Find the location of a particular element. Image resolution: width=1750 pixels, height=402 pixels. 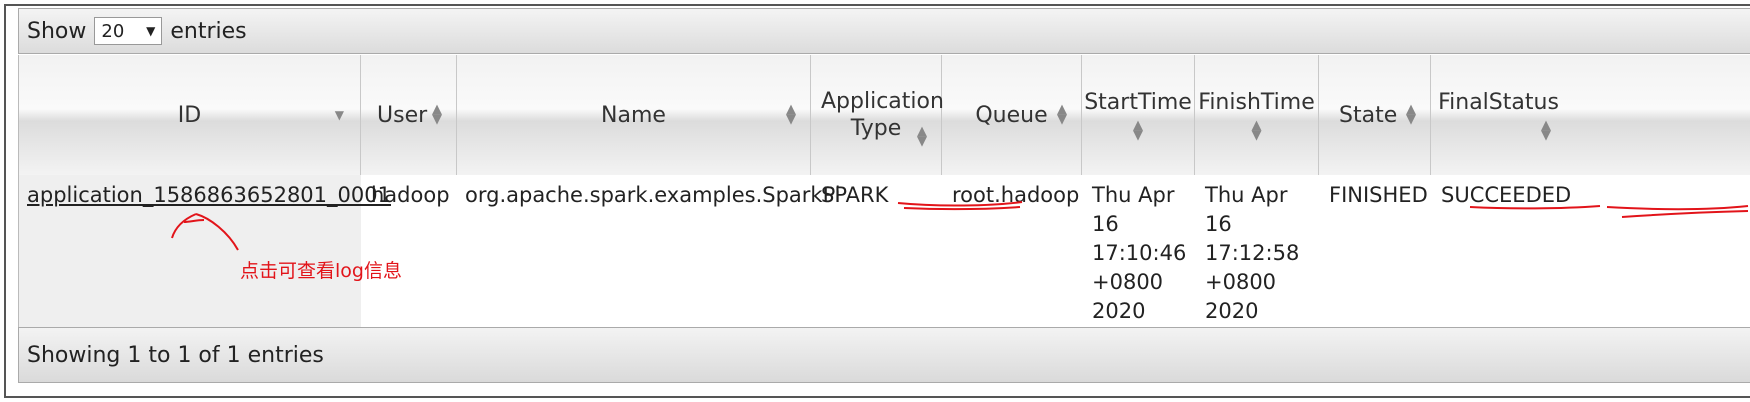

red-annotation-marks is located at coordinates (960, 226).